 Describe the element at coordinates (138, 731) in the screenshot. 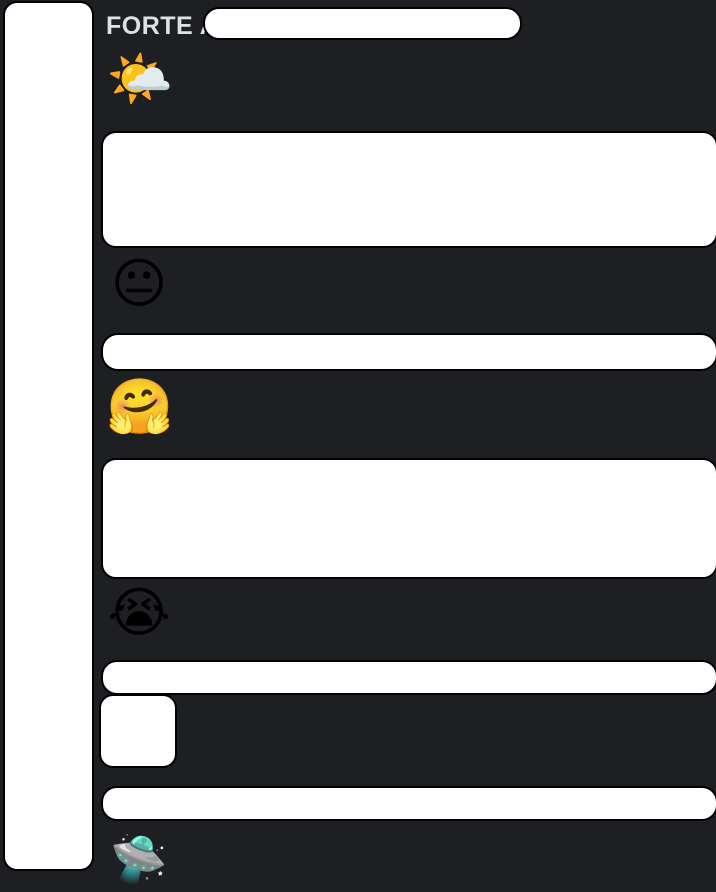

I see `redacted-tile` at that location.